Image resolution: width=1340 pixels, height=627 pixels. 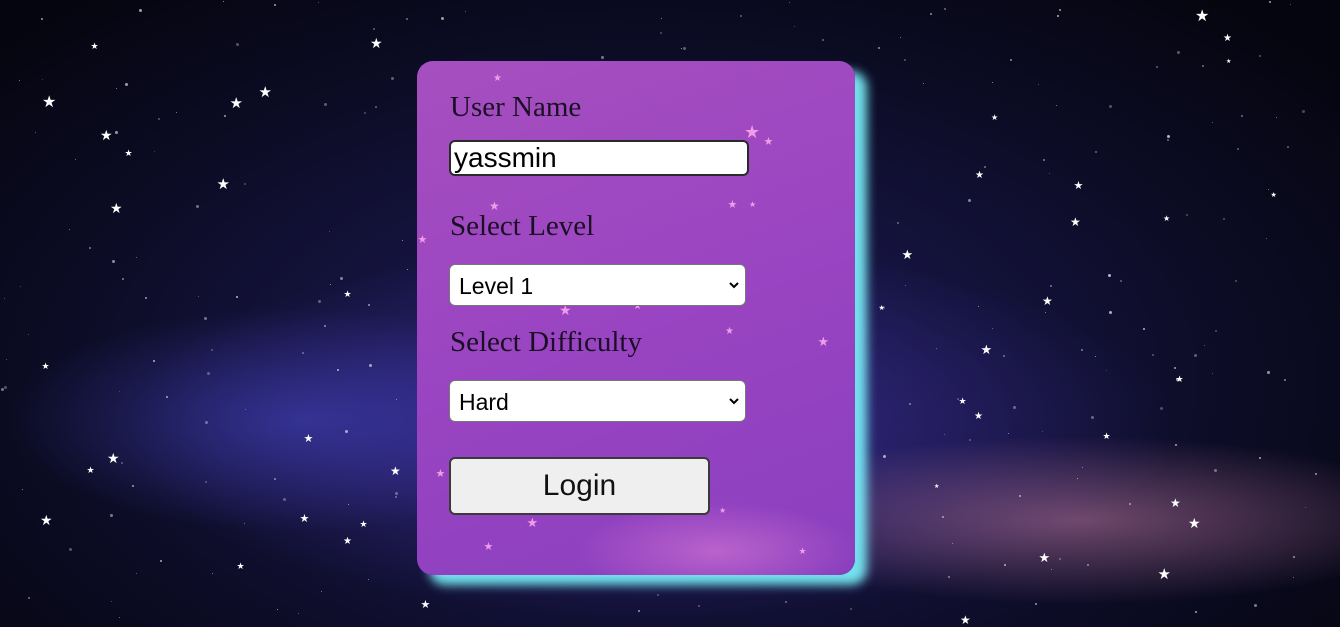 What do you see at coordinates (734, 285) in the screenshot?
I see `chevron-down-icon` at bounding box center [734, 285].